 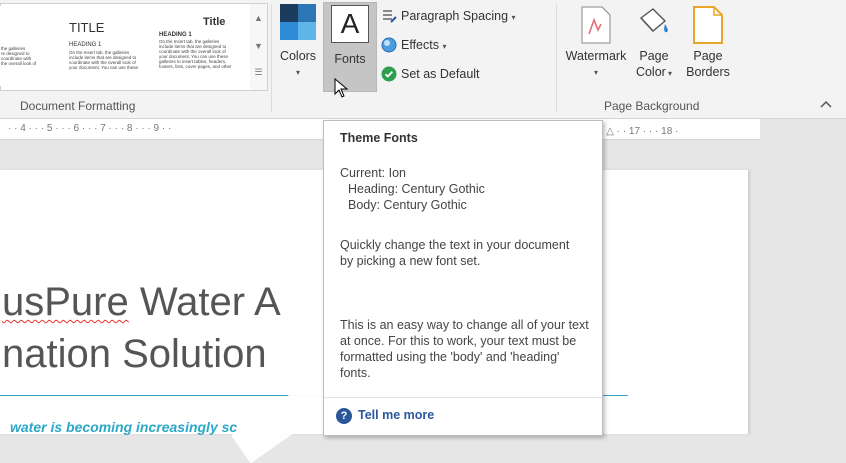 I want to click on colors-icon, so click(x=298, y=22).